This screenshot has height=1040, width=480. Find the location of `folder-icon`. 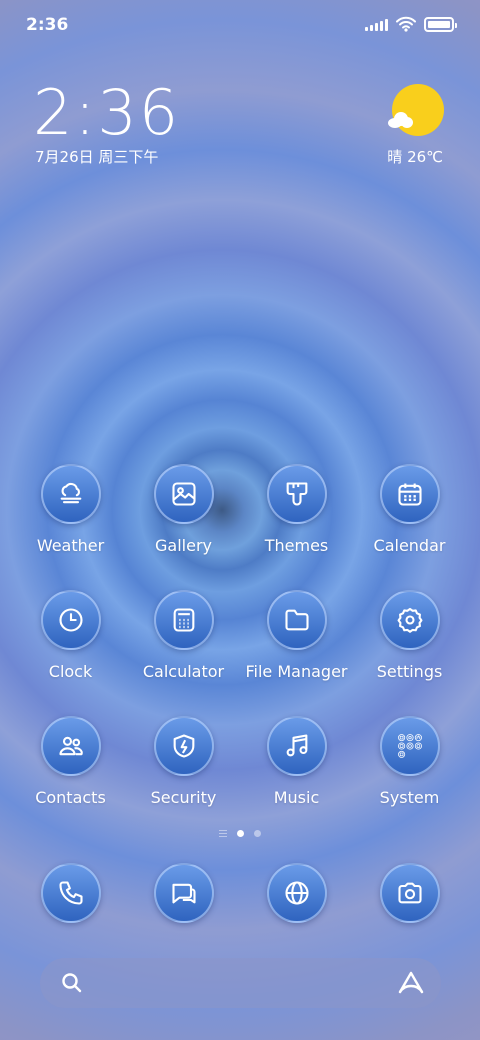

folder-icon is located at coordinates (296, 620).